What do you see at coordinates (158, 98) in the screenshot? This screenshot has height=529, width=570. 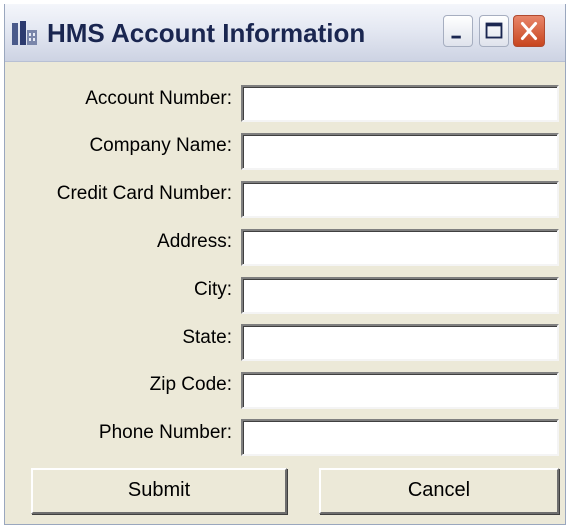 I see `account-number-label: Account Number:` at bounding box center [158, 98].